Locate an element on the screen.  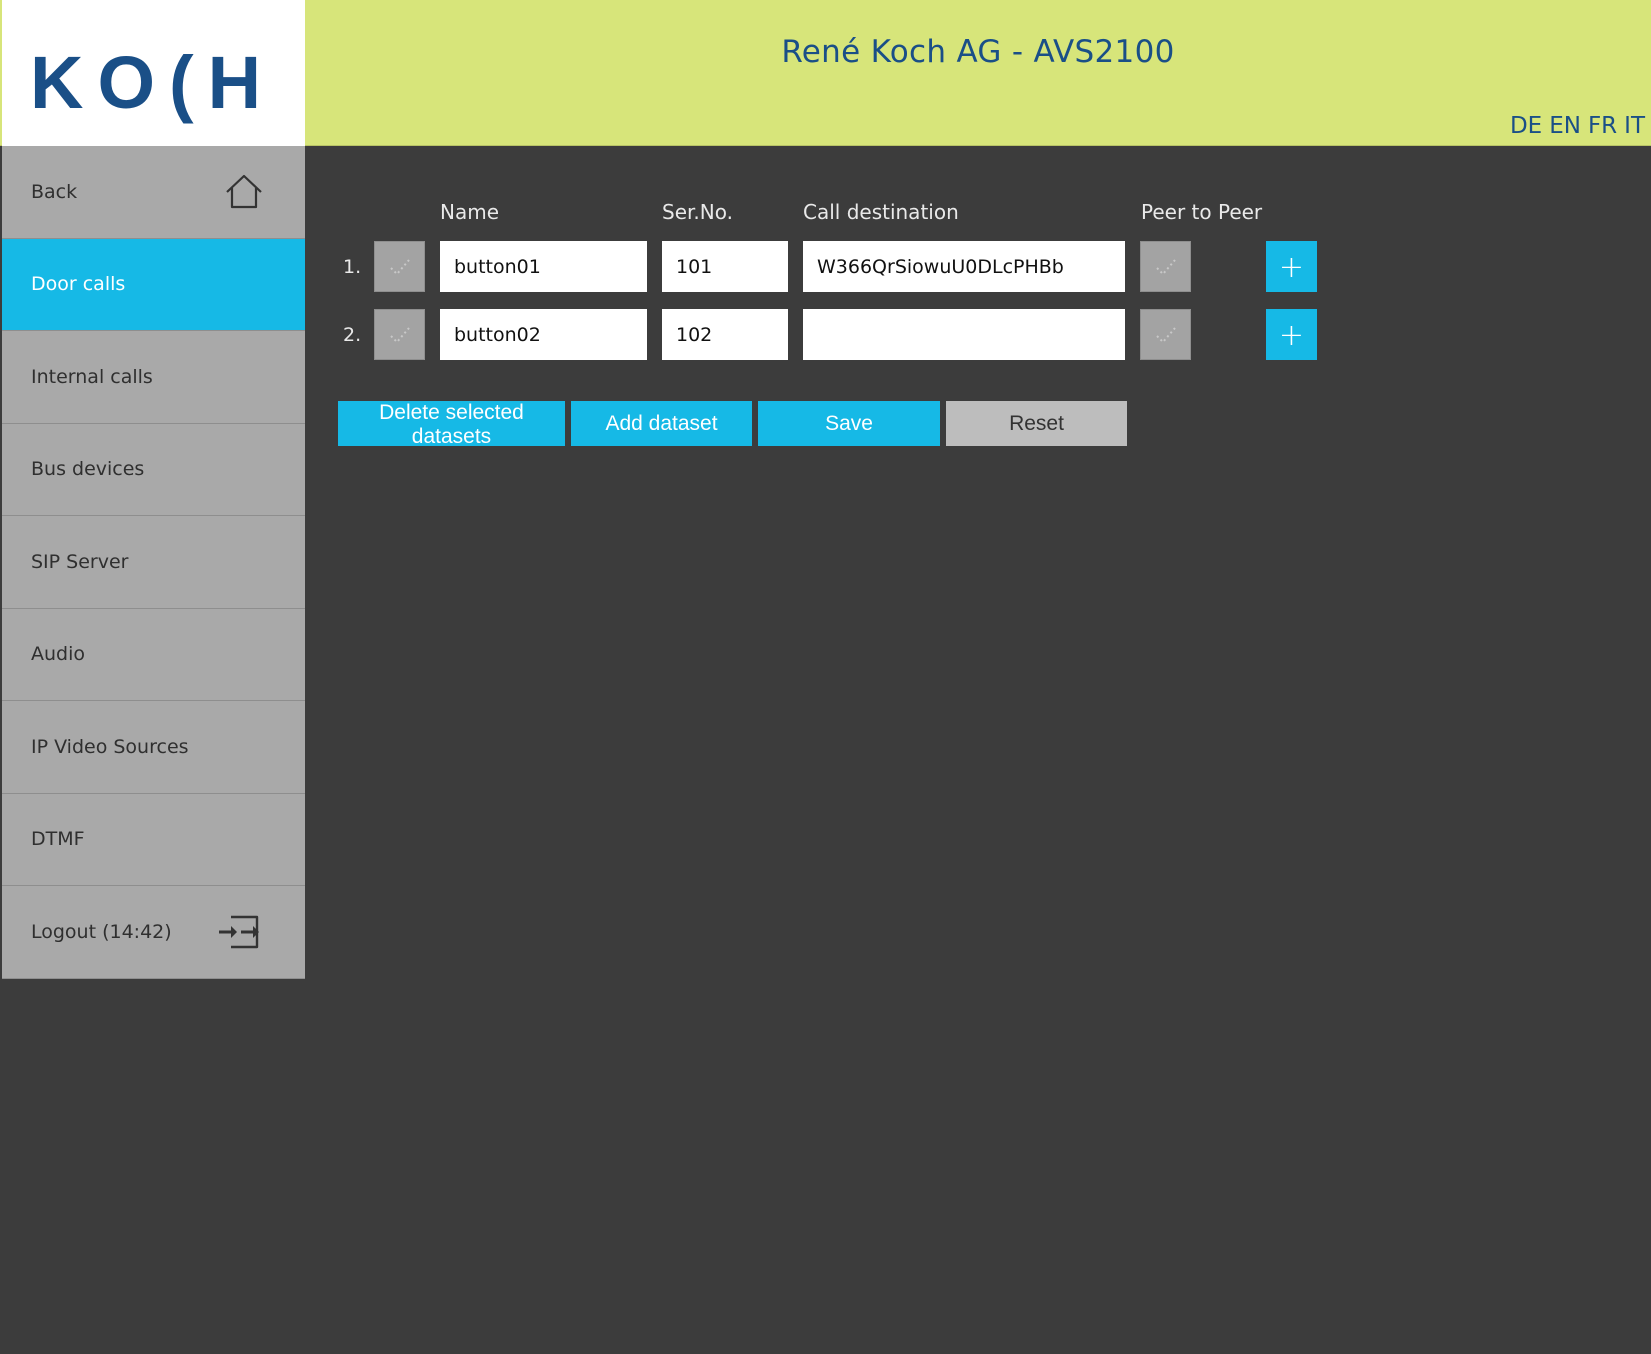
logo-text: KO(H is located at coordinates (152, 82).